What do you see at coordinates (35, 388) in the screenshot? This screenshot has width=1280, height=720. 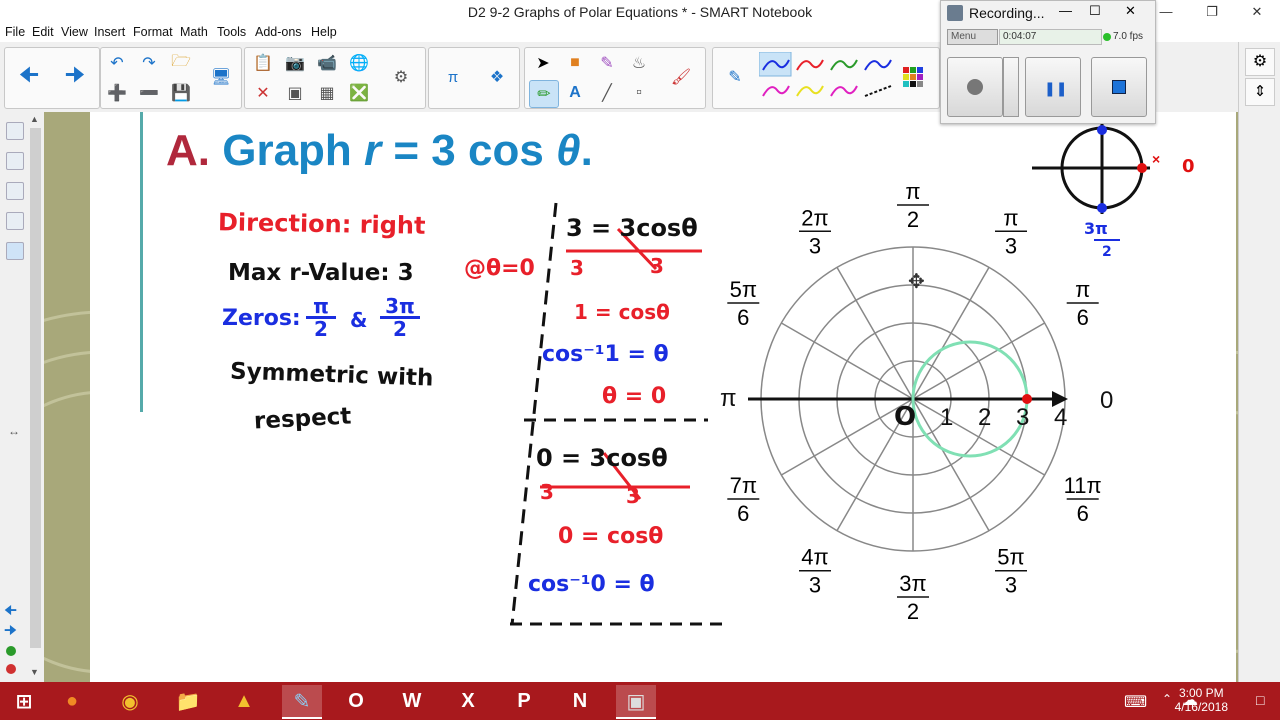 I see `scroll-thumb` at bounding box center [35, 388].